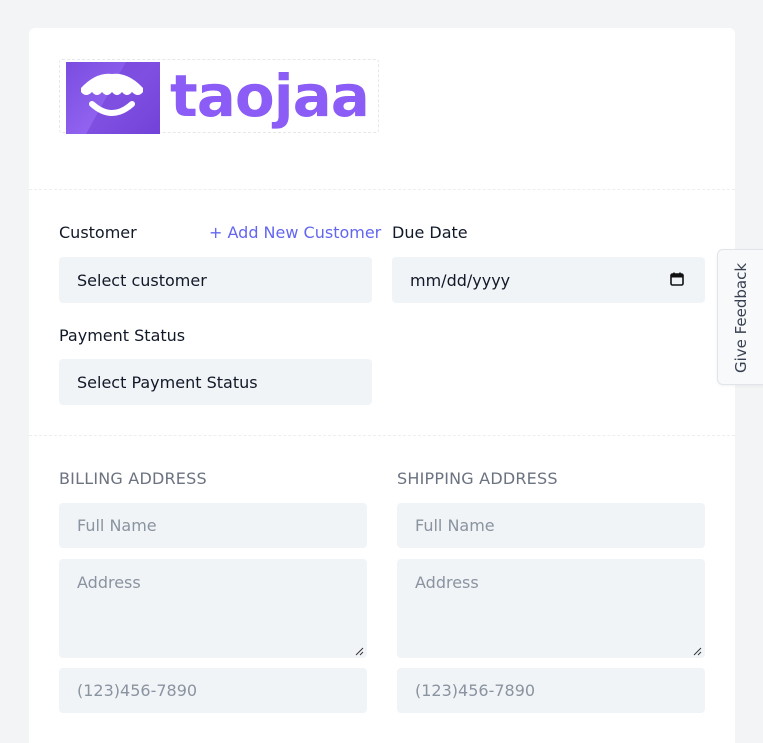 Image resolution: width=763 pixels, height=743 pixels. What do you see at coordinates (551, 608) in the screenshot?
I see `shipping-address-textarea: Address` at bounding box center [551, 608].